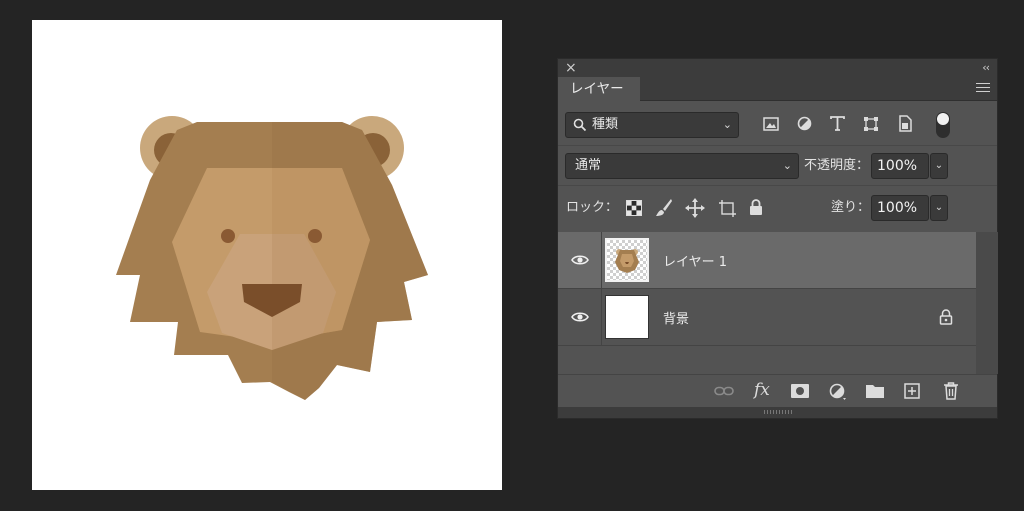 This screenshot has width=1024, height=511. I want to click on shape-filter-icon, so click(871, 124).